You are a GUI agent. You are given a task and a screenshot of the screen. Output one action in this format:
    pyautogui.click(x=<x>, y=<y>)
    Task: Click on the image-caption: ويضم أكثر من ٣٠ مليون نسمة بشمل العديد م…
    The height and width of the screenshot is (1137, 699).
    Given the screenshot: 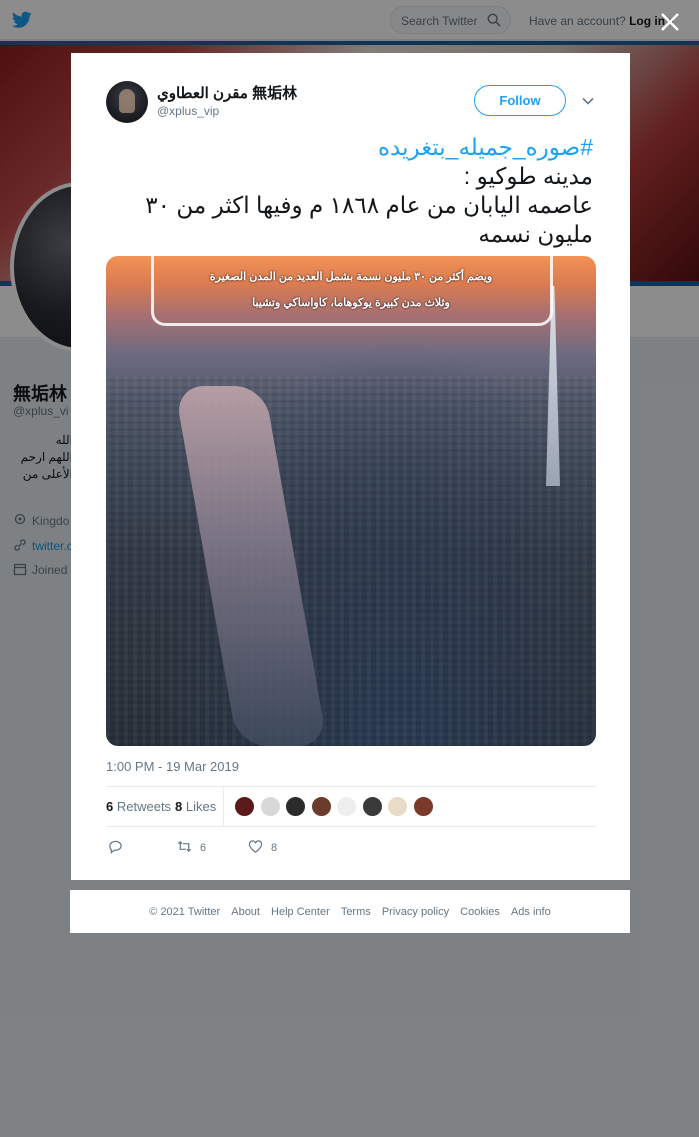 What is the action you would take?
    pyautogui.click(x=351, y=277)
    